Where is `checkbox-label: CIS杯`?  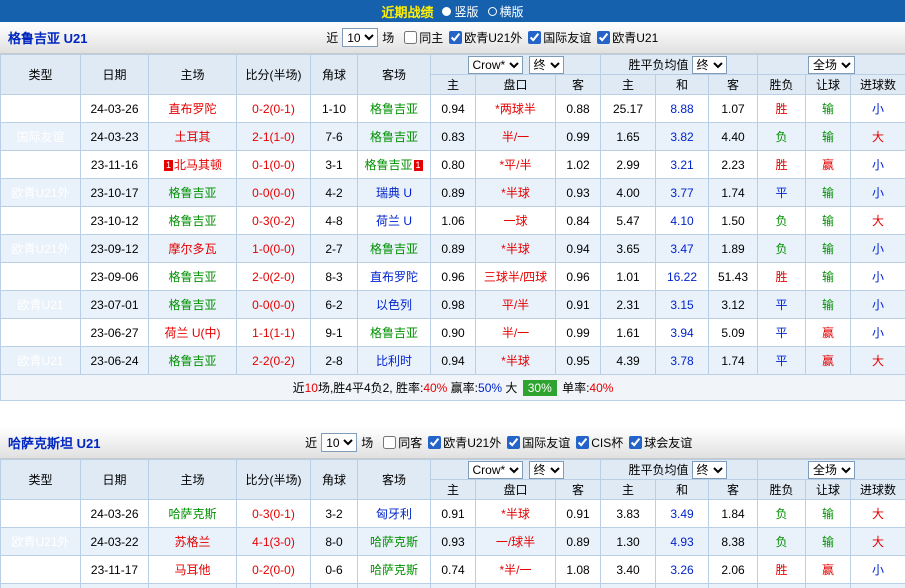
checkbox-label: CIS杯 is located at coordinates (607, 442).